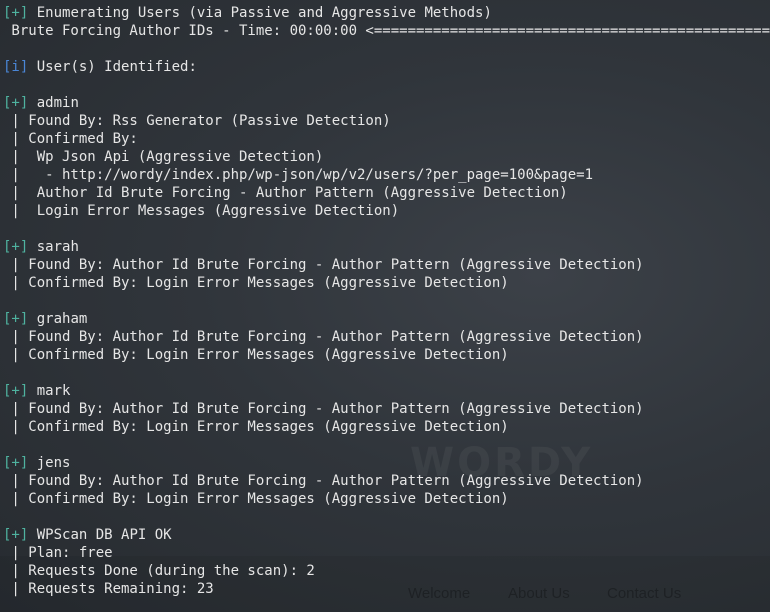 The width and height of the screenshot is (770, 612). I want to click on terminal-line: [+] admin, so click(385, 103).